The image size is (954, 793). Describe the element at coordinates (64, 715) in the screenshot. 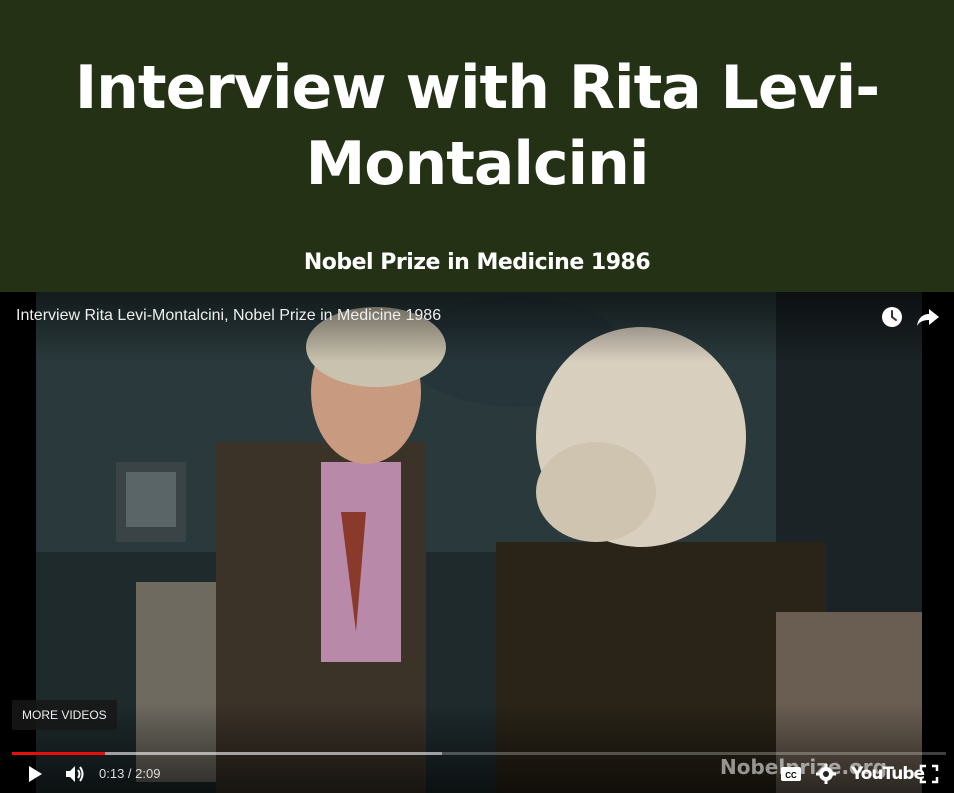

I see `more-videos-button: MORE VIDEOS` at that location.